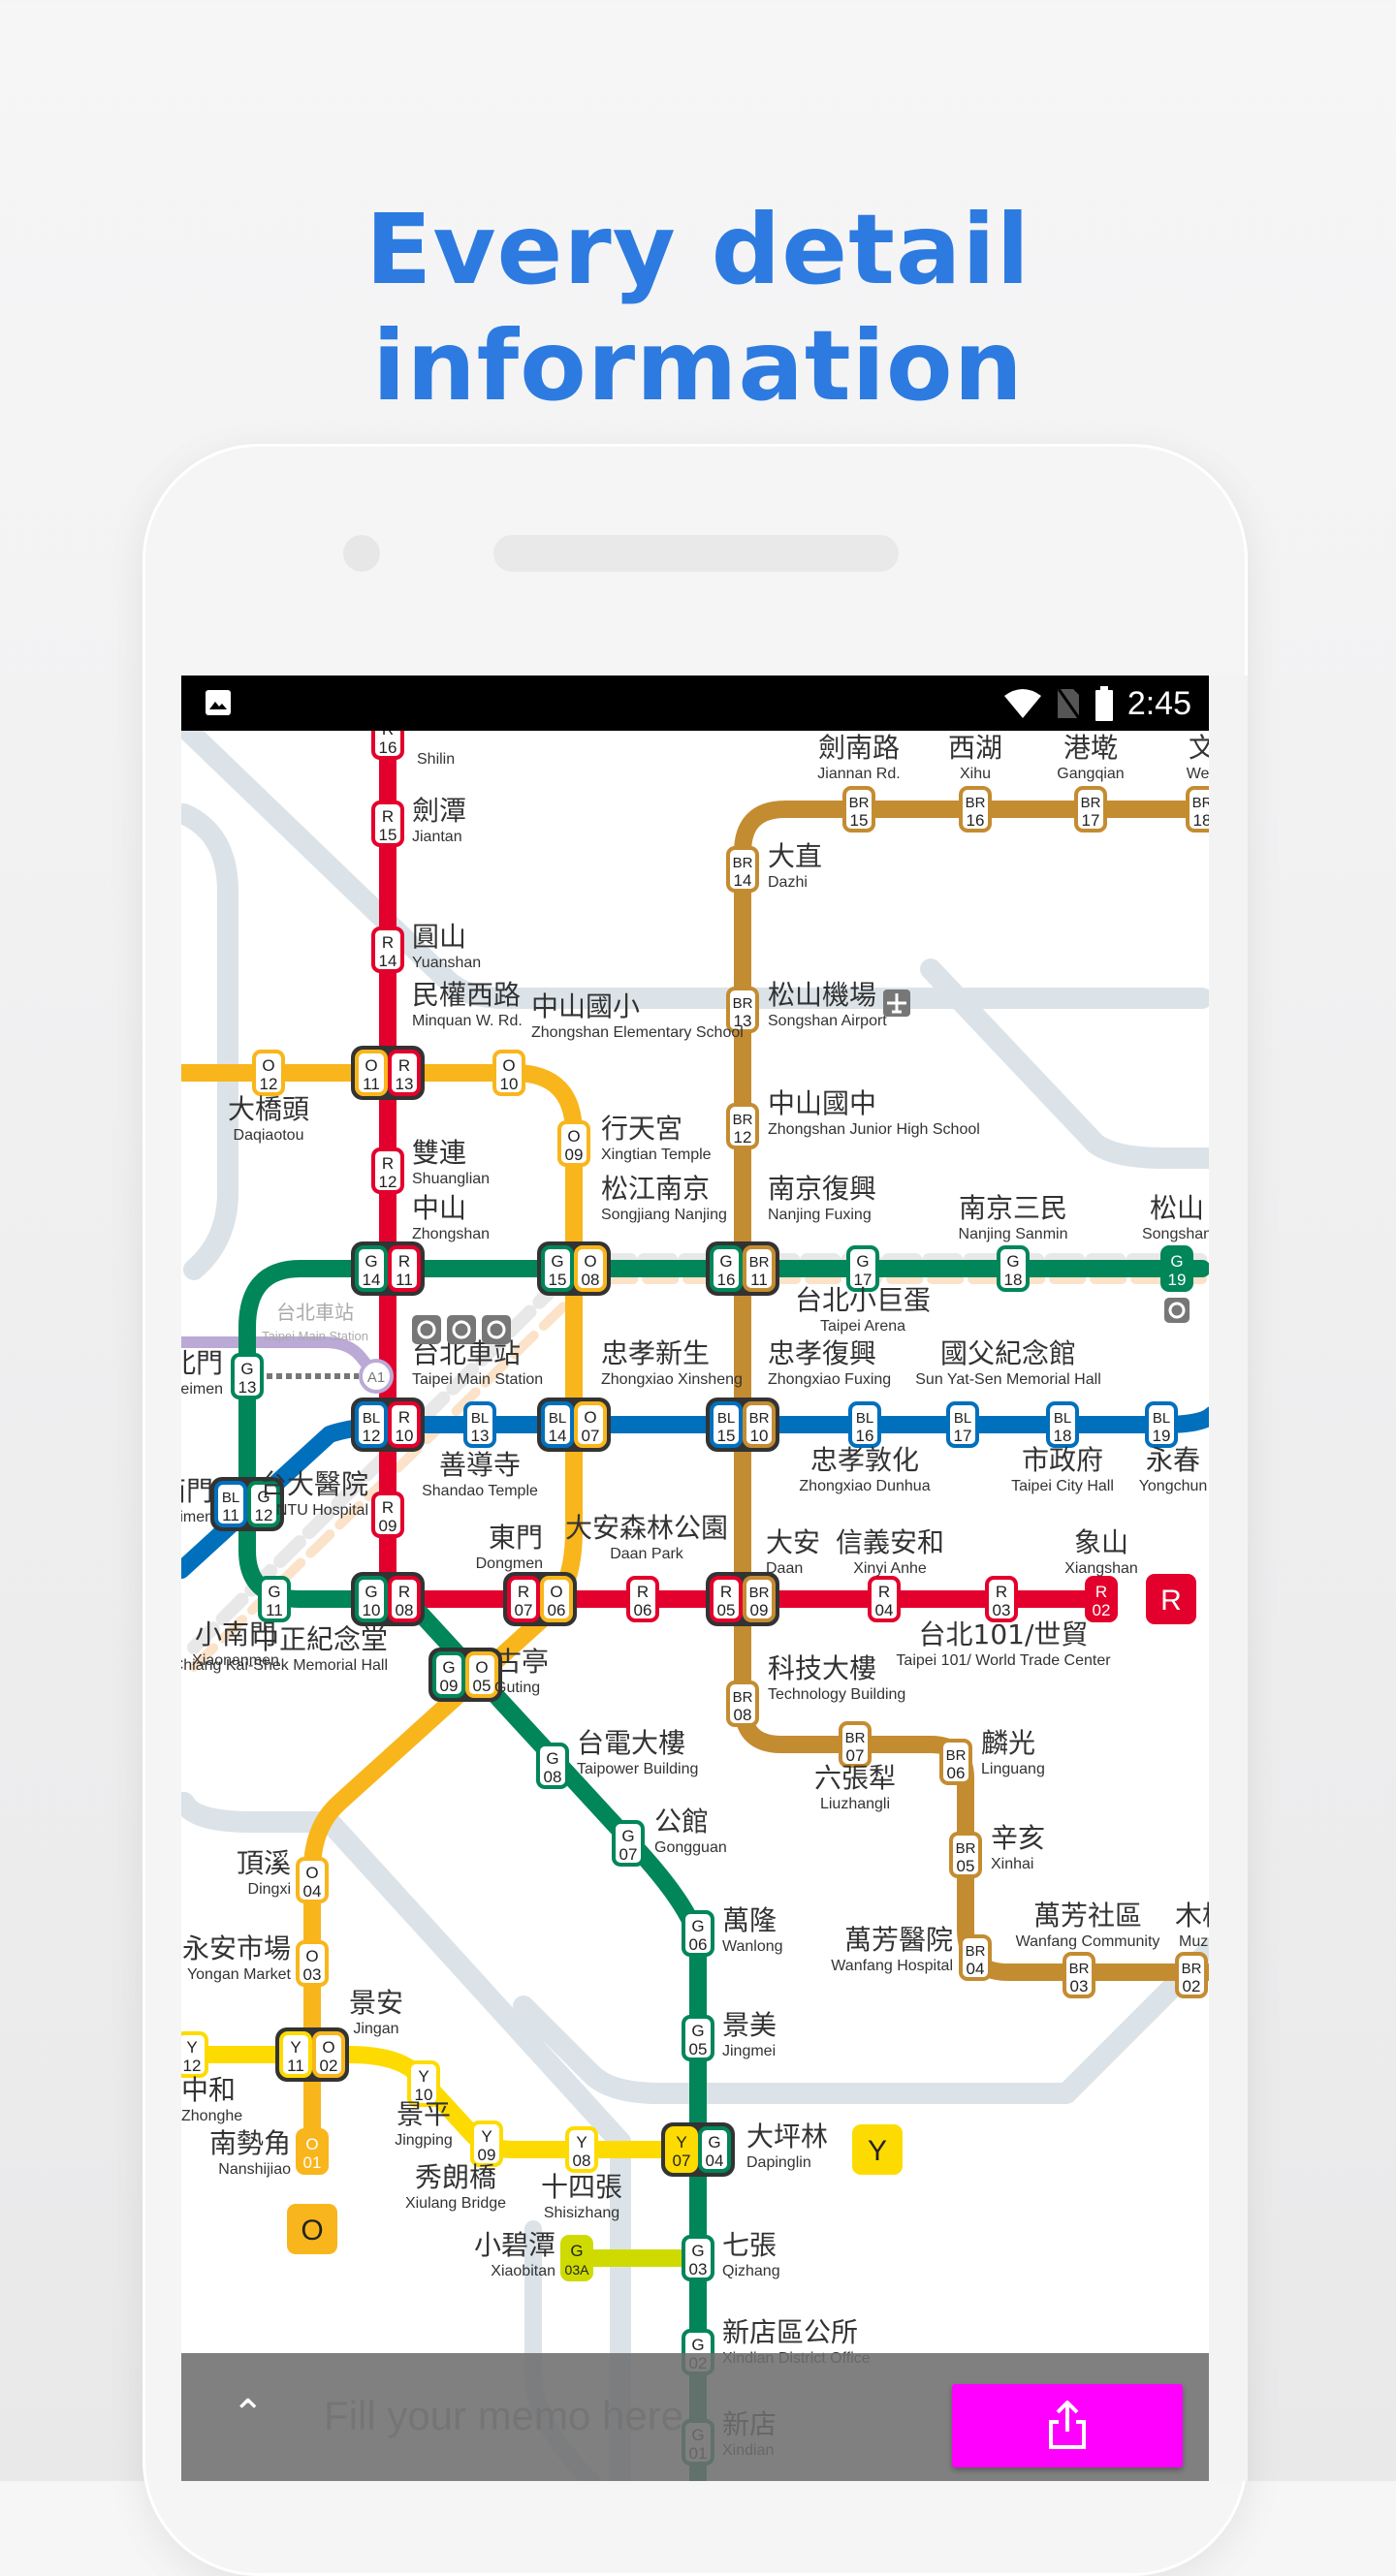 The width and height of the screenshot is (1396, 2576). Describe the element at coordinates (388, 1425) in the screenshot. I see `station-marker-bl12-r10: BL12 R10` at that location.